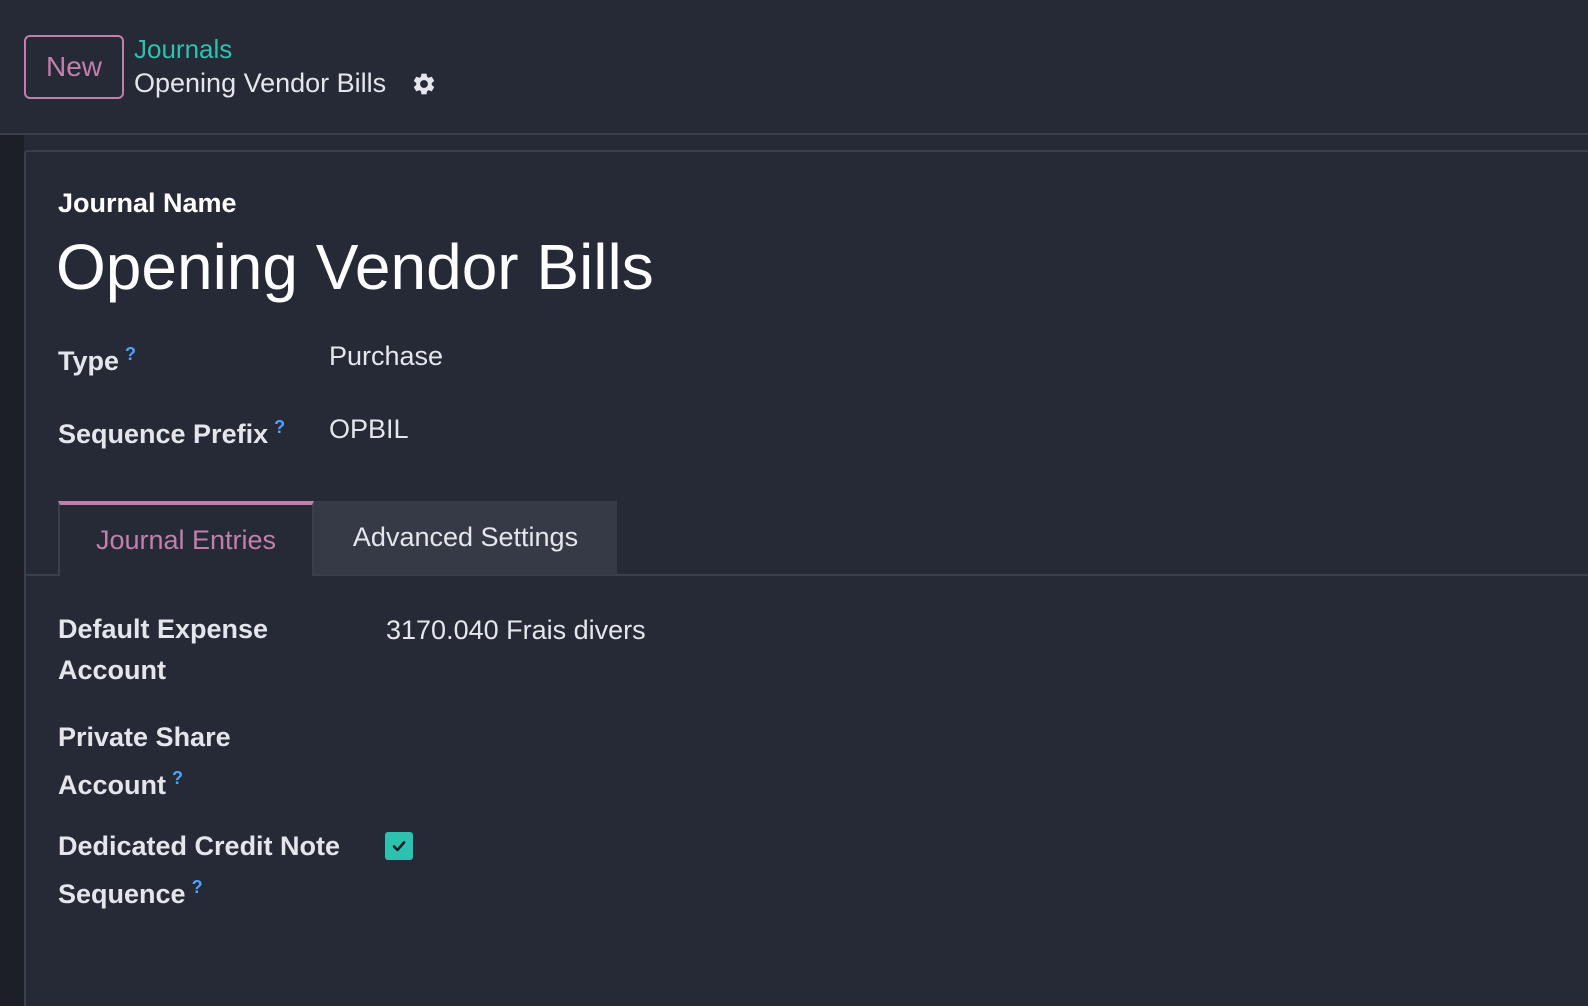  Describe the element at coordinates (199, 846) in the screenshot. I see `dedicated-credit-note-label-line1: Dedicated Credit Note` at that location.